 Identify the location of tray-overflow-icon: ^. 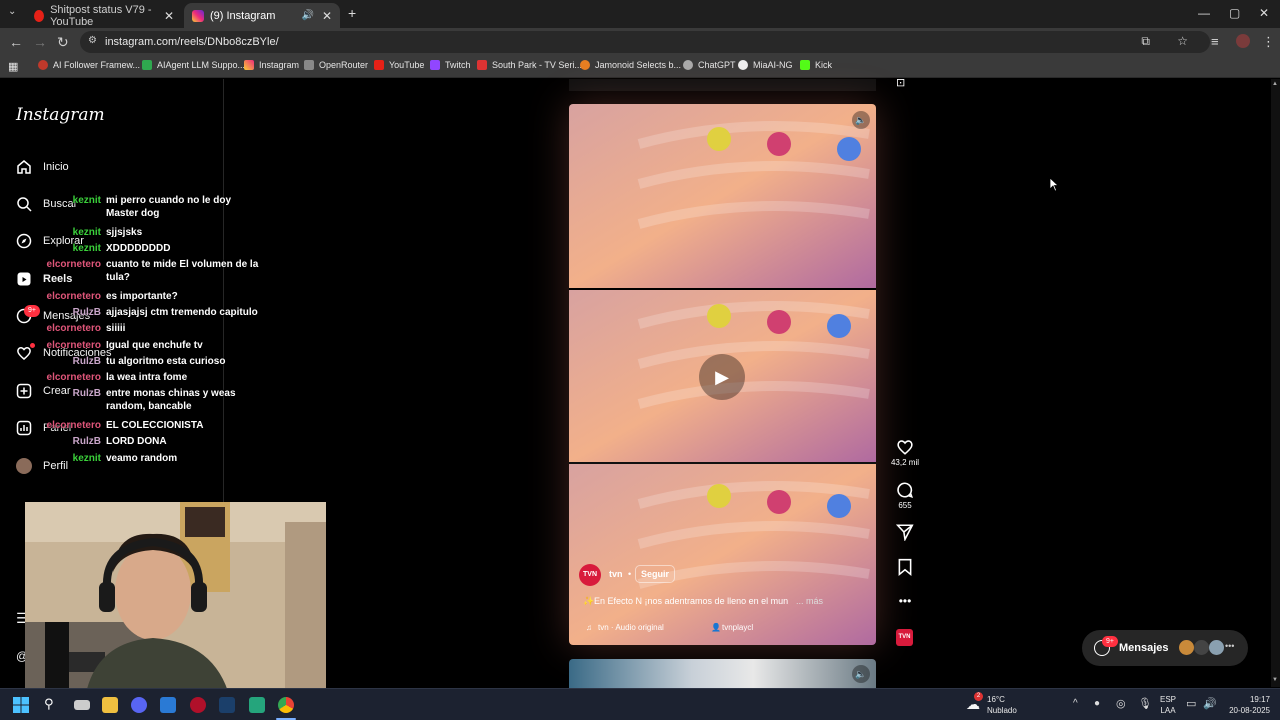
(1075, 703).